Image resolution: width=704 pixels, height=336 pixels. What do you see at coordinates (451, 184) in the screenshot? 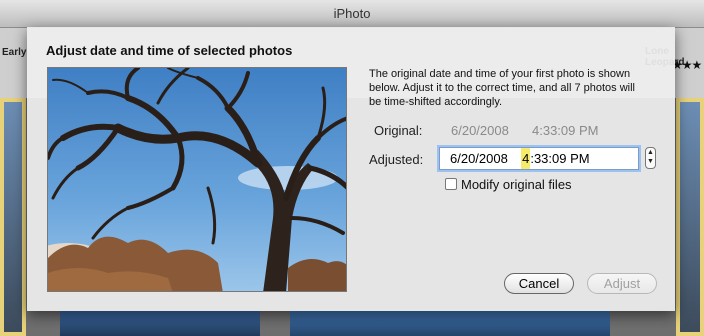
I see `checkbox-icon` at bounding box center [451, 184].